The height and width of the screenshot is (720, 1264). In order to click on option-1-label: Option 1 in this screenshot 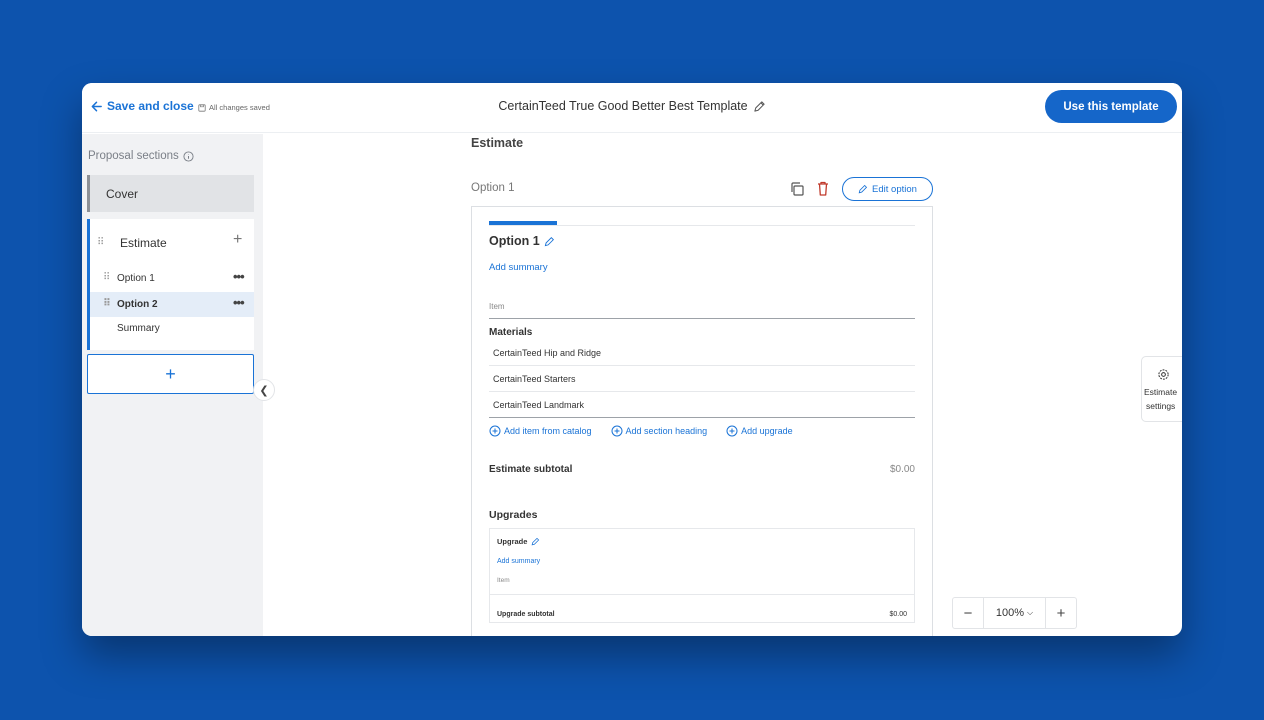, I will do `click(136, 278)`.